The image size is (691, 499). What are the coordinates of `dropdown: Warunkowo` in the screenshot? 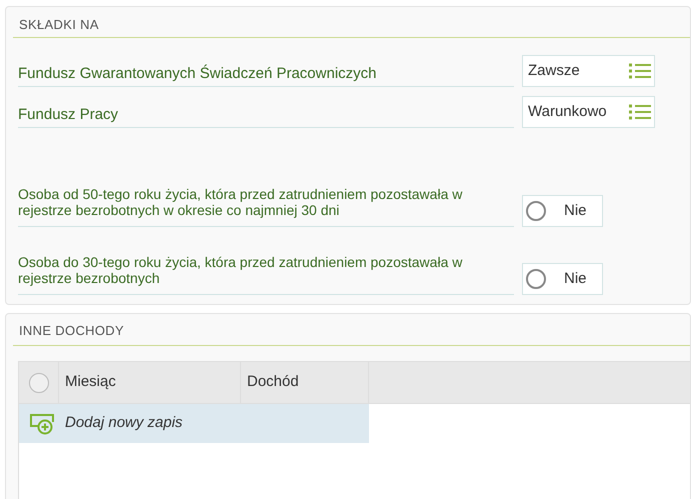 It's located at (588, 112).